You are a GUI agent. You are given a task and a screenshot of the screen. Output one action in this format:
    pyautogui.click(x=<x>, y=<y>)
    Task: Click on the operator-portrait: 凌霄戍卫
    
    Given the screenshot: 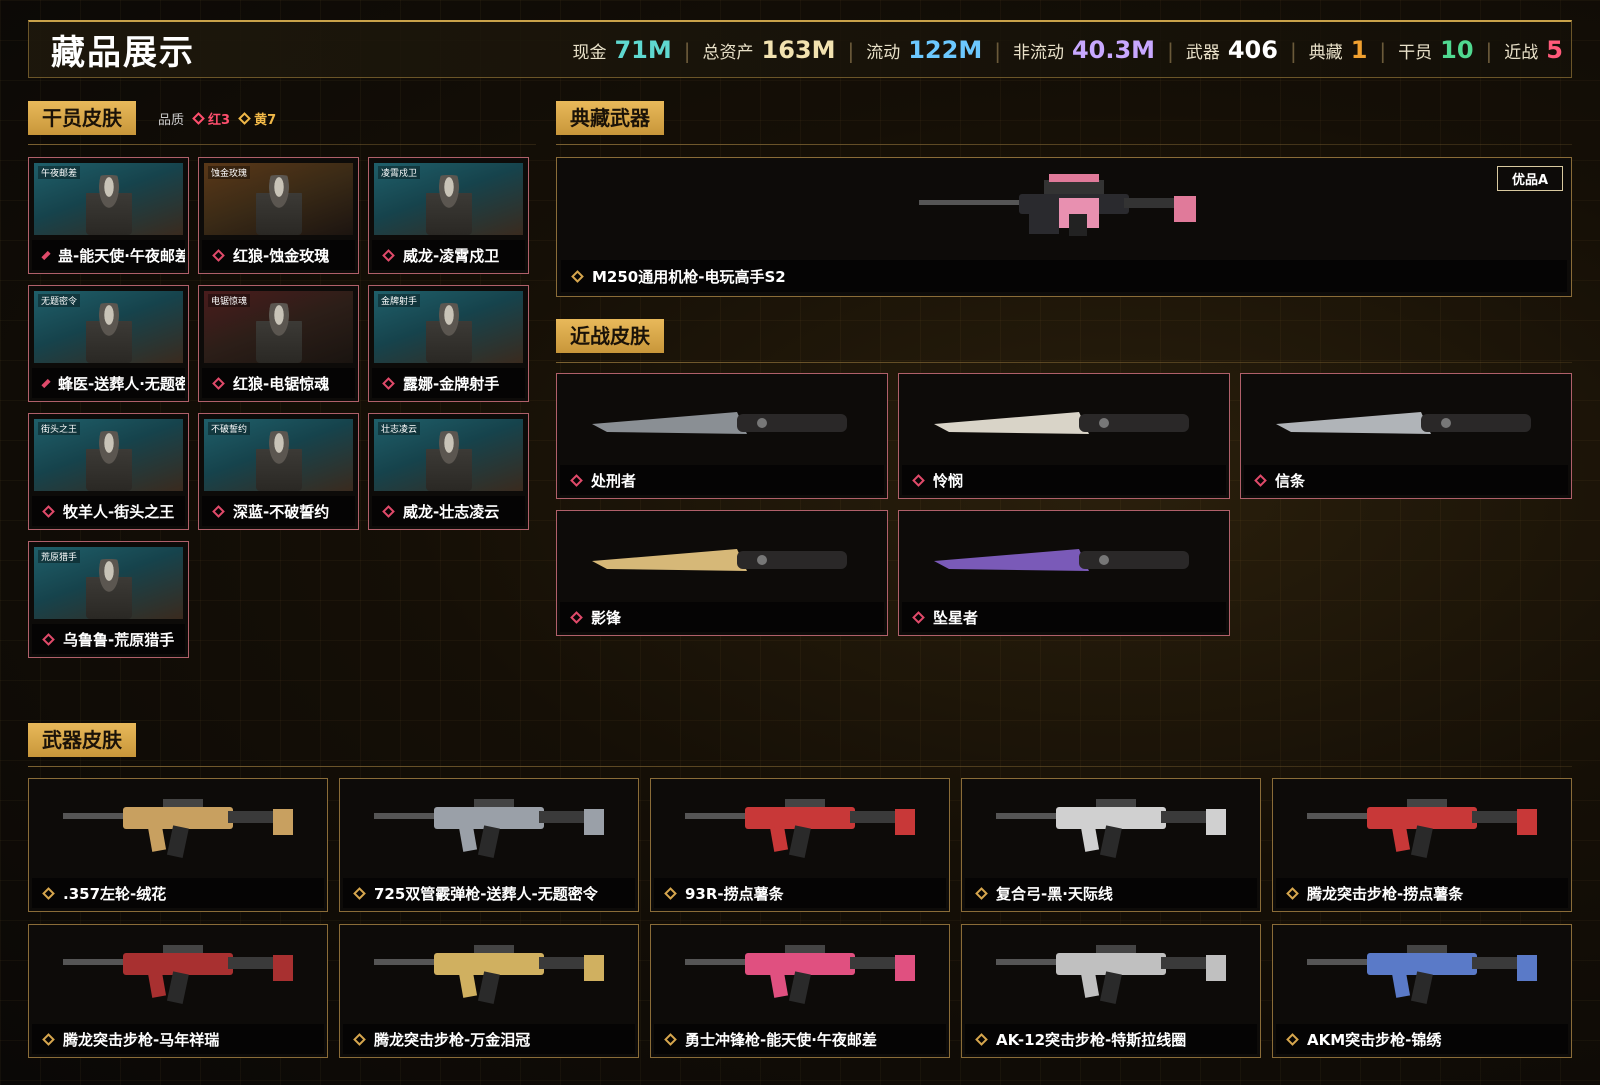 What is the action you would take?
    pyautogui.click(x=448, y=199)
    